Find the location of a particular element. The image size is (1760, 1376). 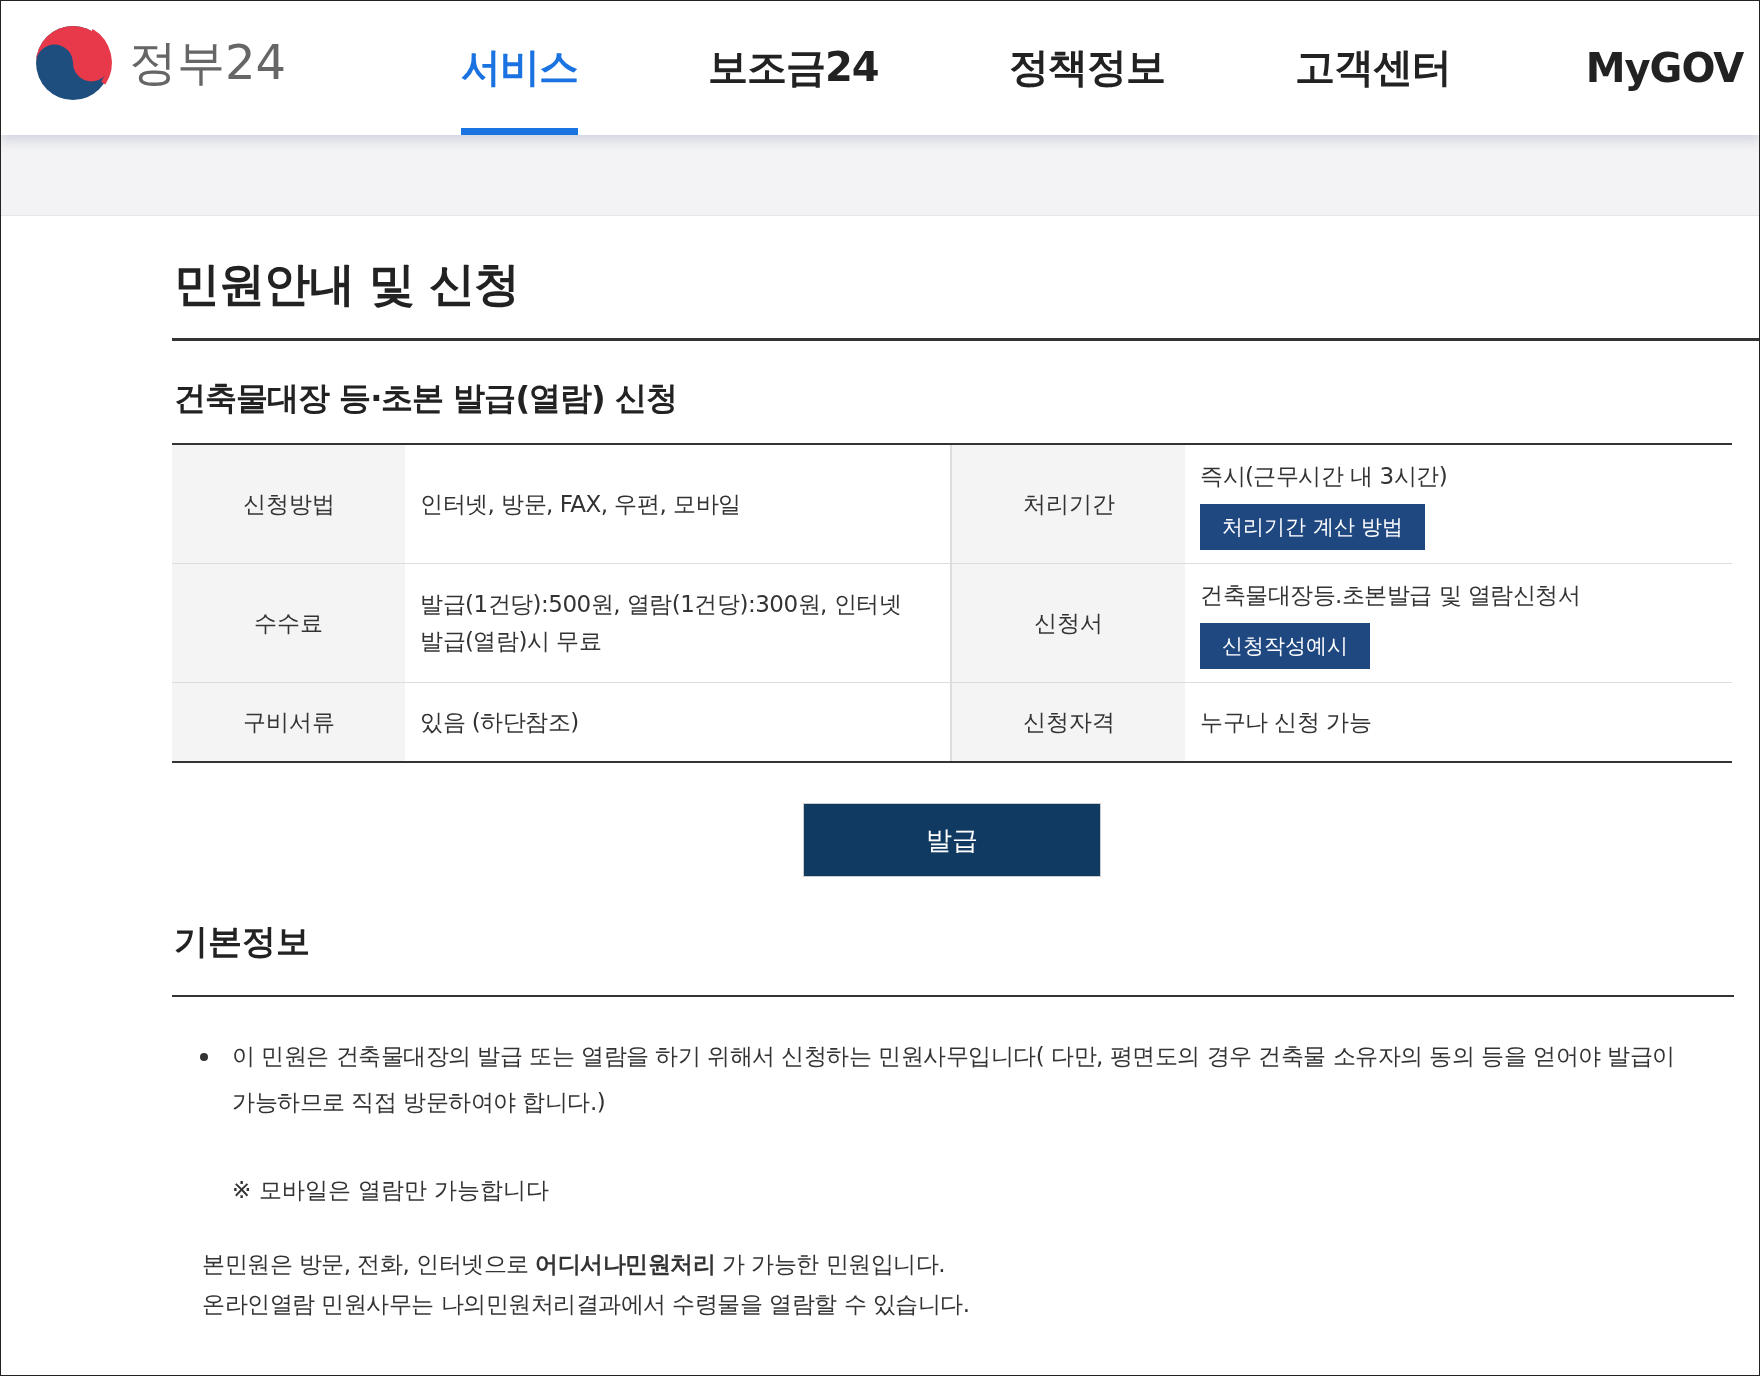

note-text: ※ 모바일은 열람만 가능합니다 is located at coordinates (391, 1190).